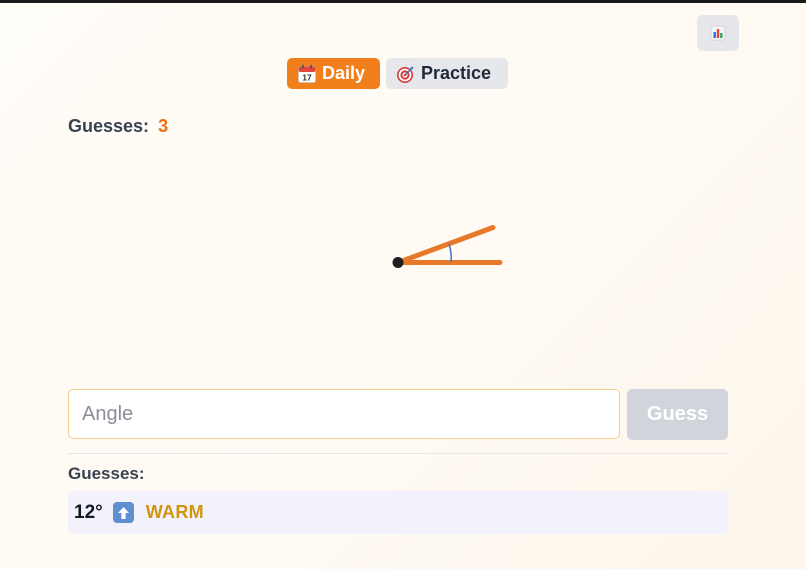 The height and width of the screenshot is (569, 806). I want to click on angle-figure, so click(447, 246).